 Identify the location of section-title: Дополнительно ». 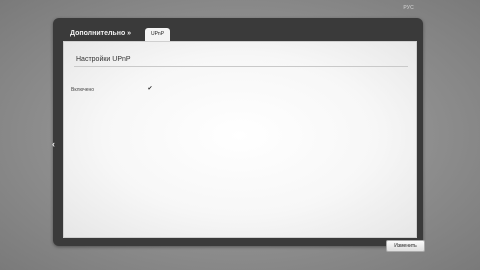
(100, 33).